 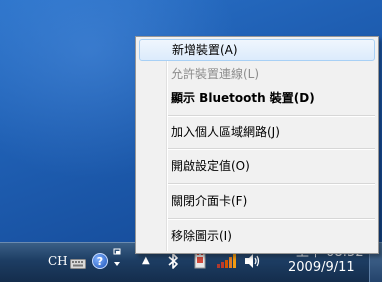 What do you see at coordinates (205, 50) in the screenshot?
I see `menu-item-label: 新增裝置(A)` at bounding box center [205, 50].